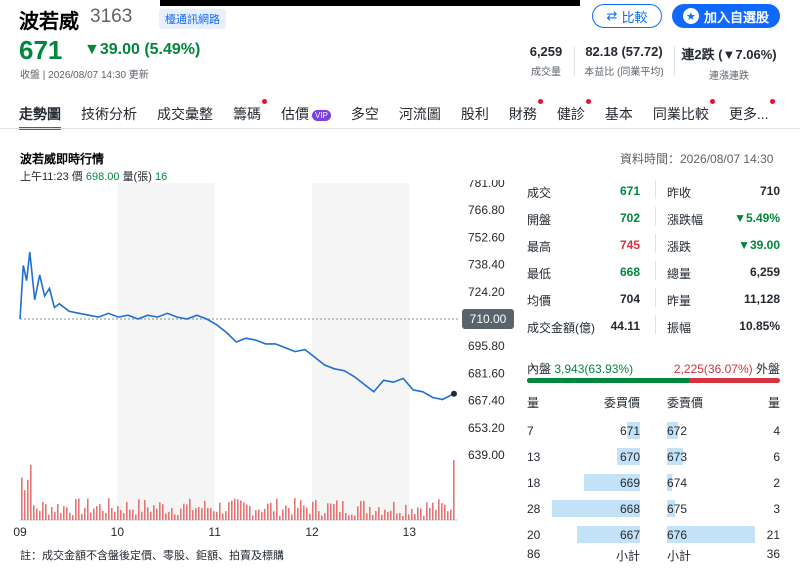  I want to click on order-book-row: 13 670 673 6, so click(653, 457).